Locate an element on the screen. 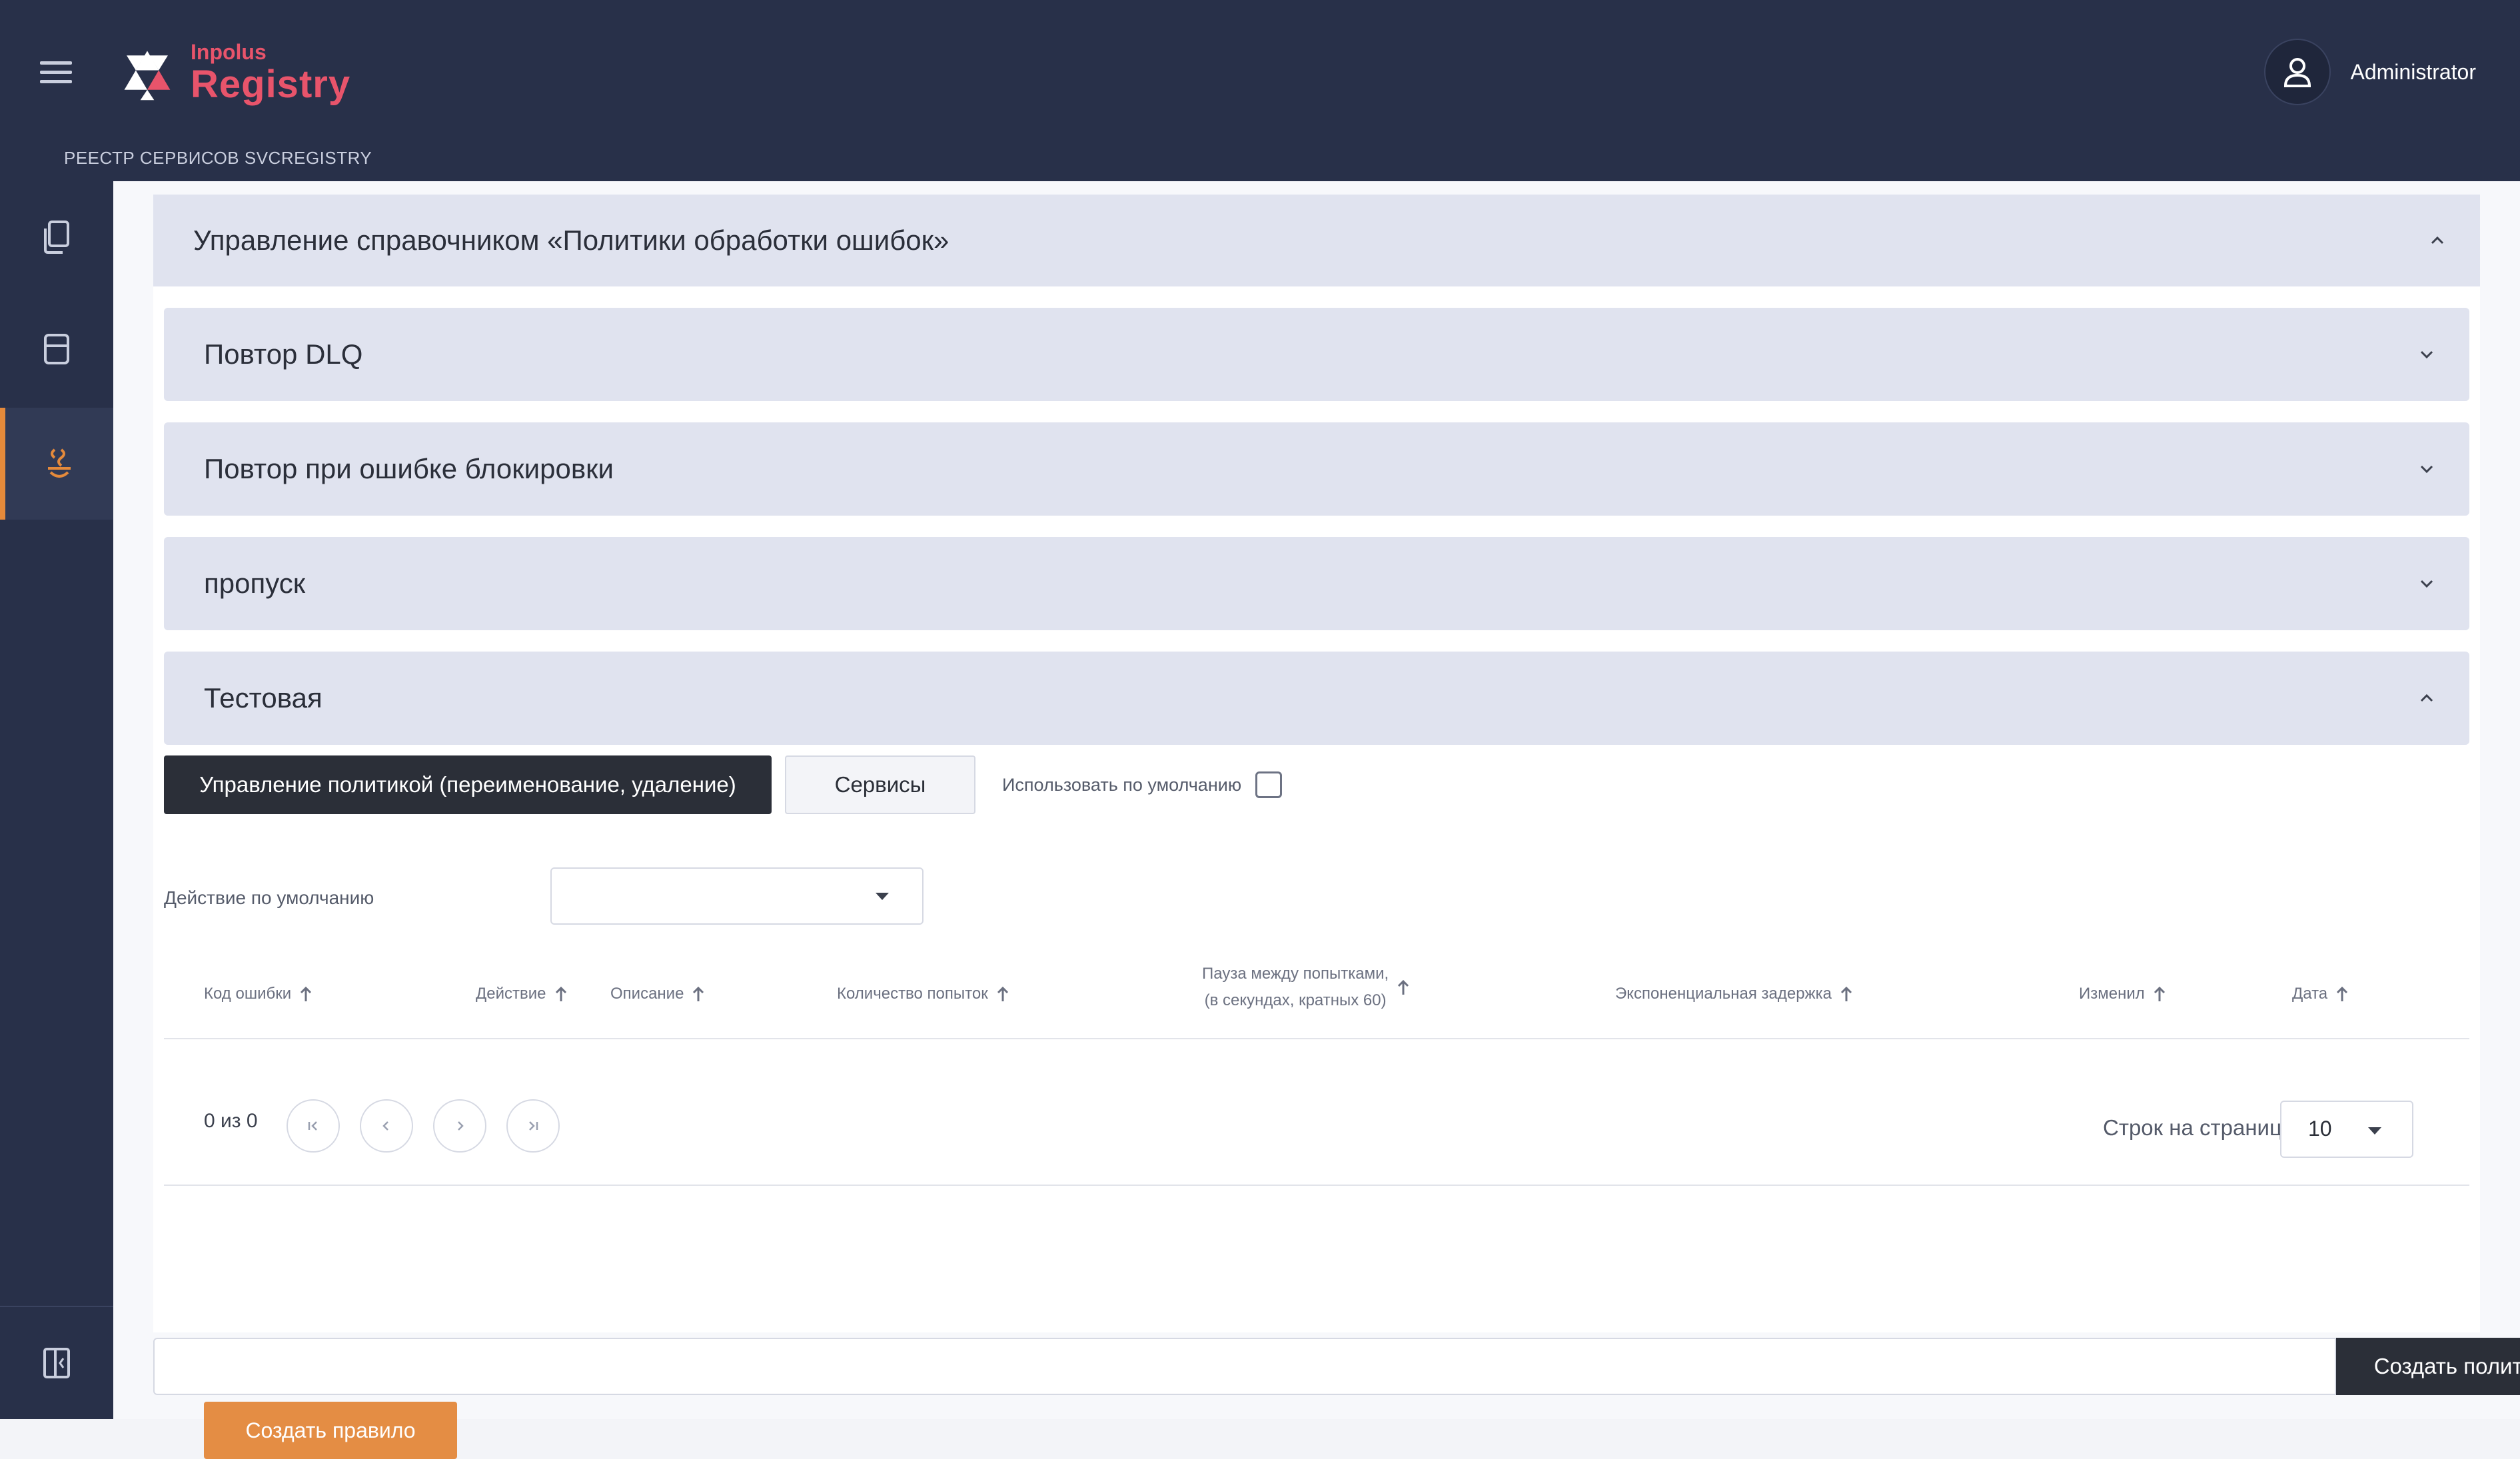 The width and height of the screenshot is (2520, 1459). sidebar-item-storage is located at coordinates (56, 349).